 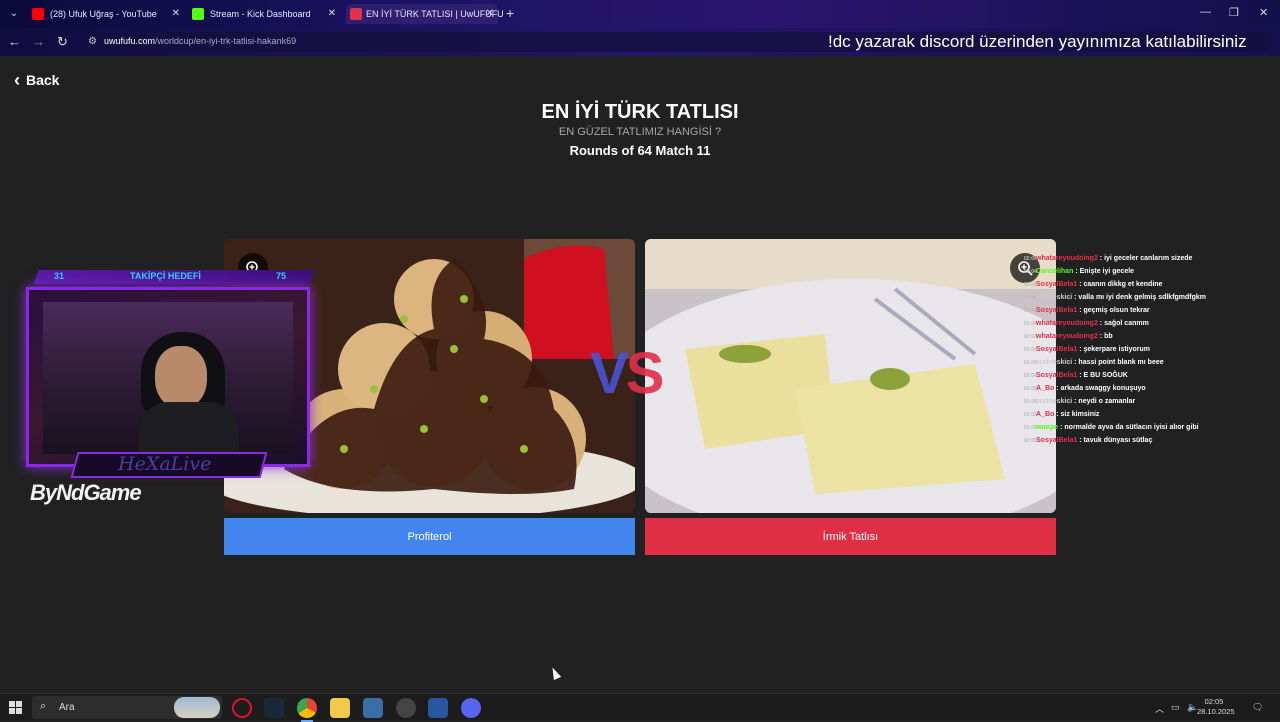 I want to click on round-label: Rounds of 64 Match 11, so click(x=640, y=150).